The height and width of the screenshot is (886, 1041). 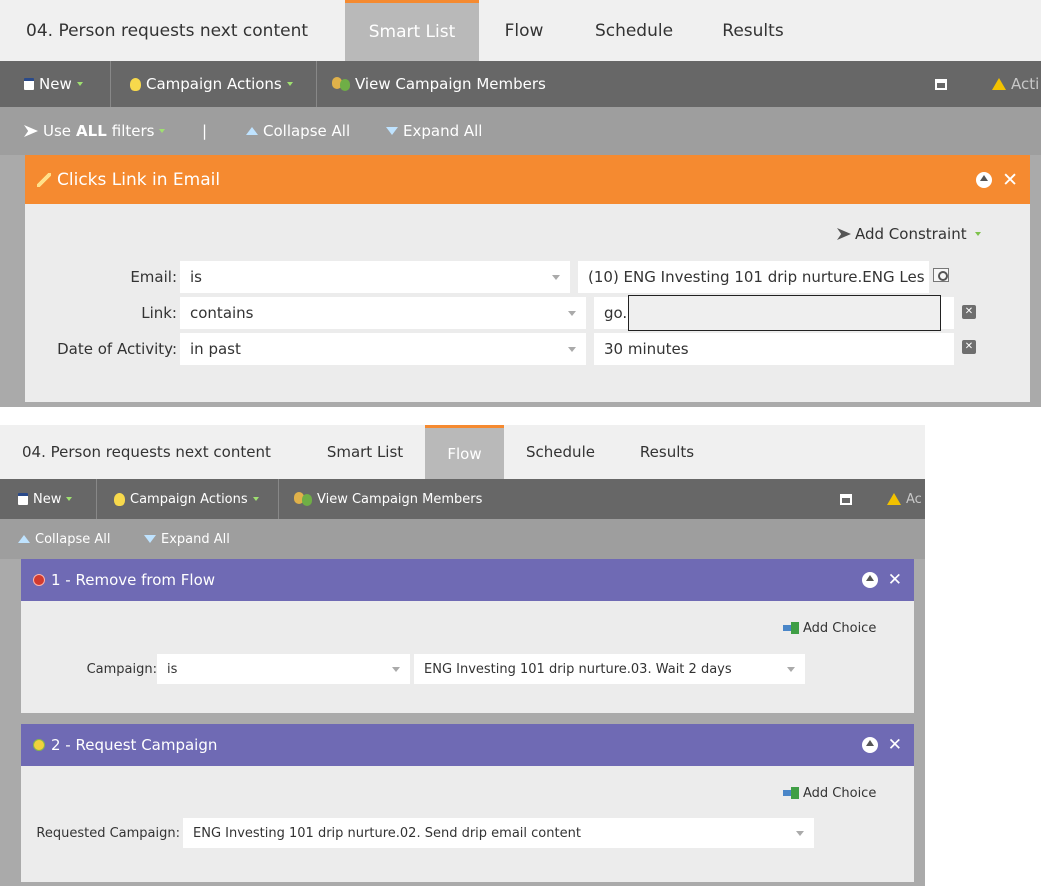 I want to click on triangle-up-icon, so click(x=24, y=539).